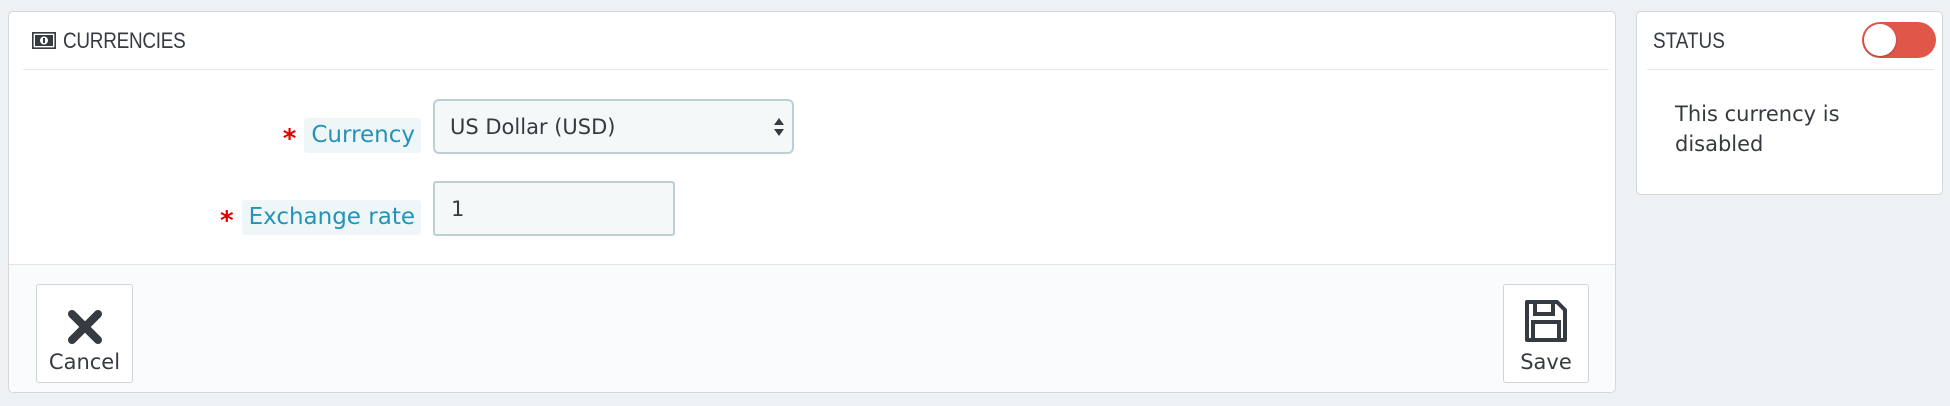 This screenshot has height=406, width=1950. I want to click on toggle-knob, so click(1880, 40).